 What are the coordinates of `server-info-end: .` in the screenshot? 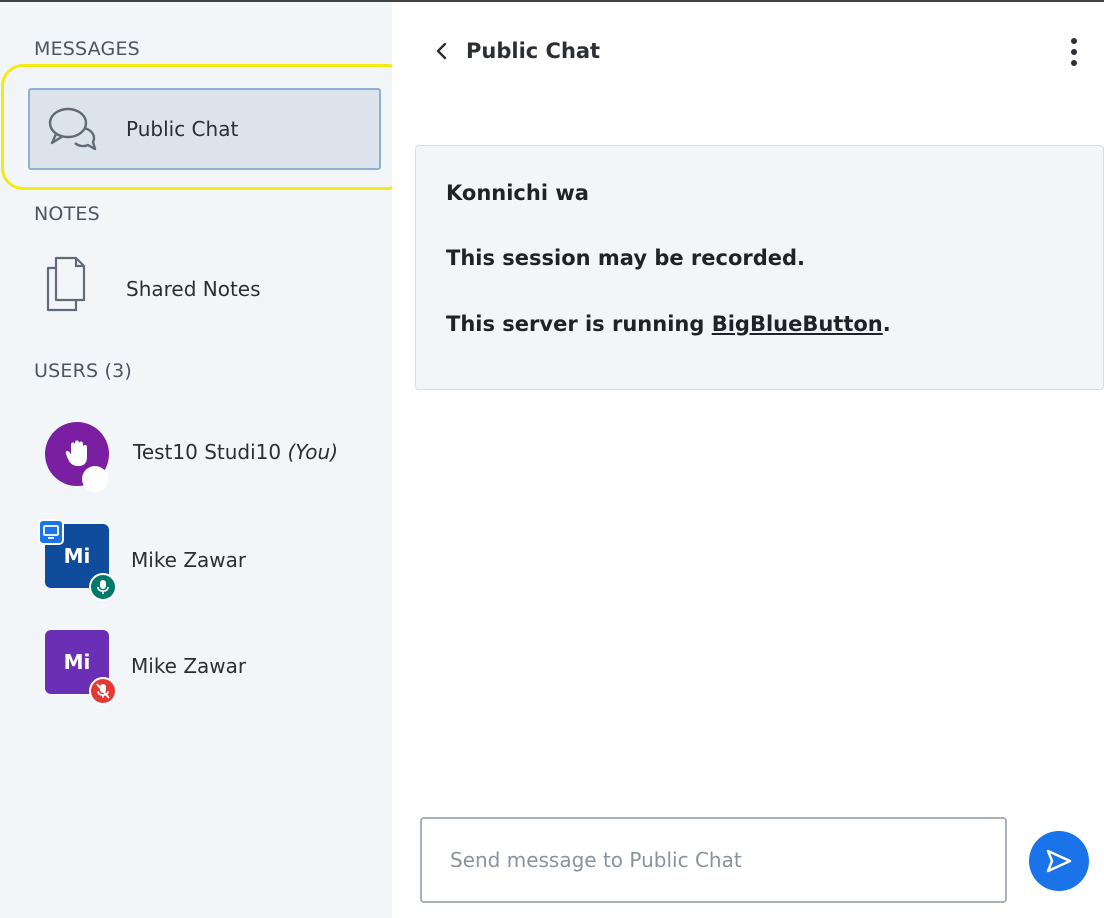 It's located at (886, 323).